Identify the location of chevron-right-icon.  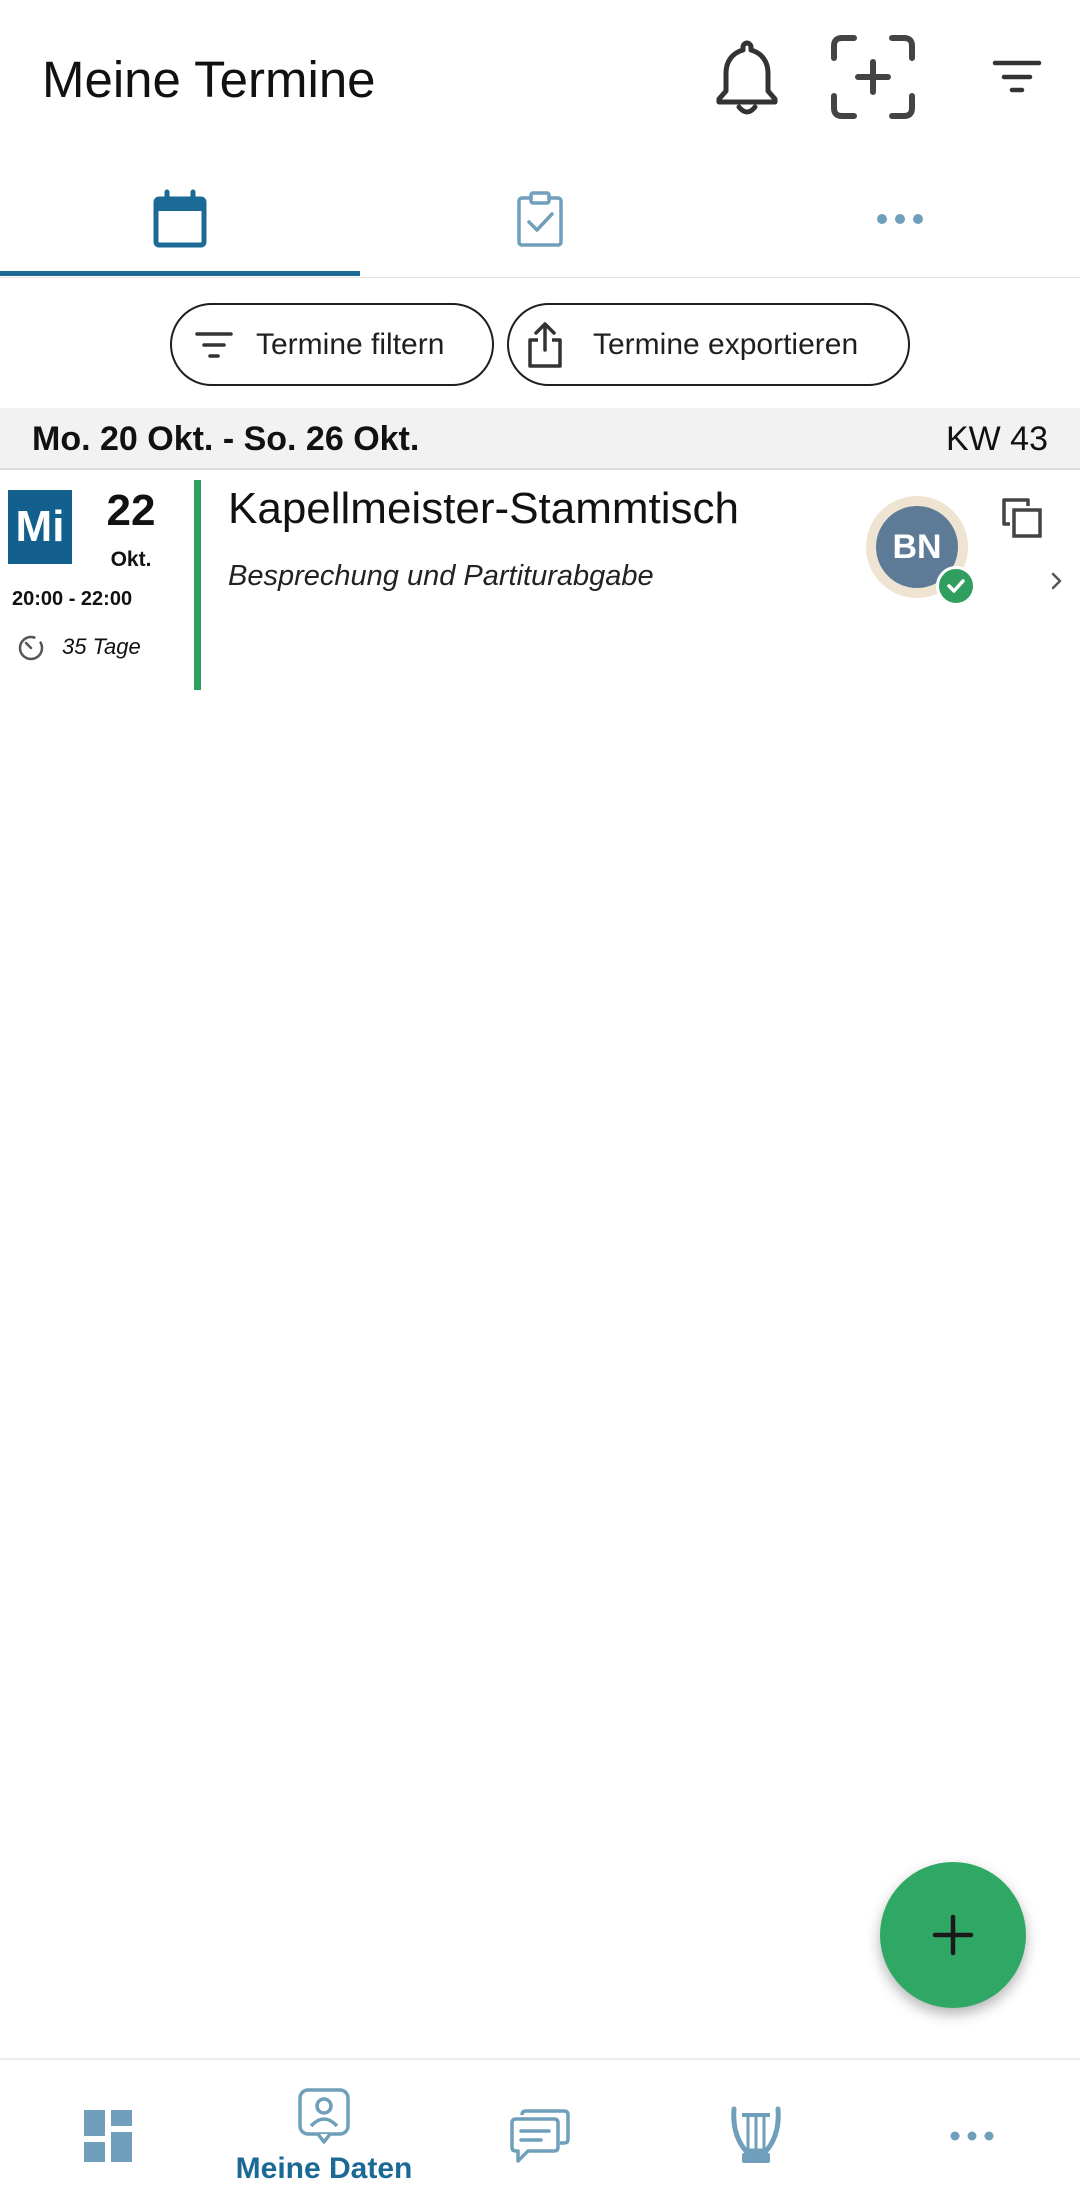
(1056, 581).